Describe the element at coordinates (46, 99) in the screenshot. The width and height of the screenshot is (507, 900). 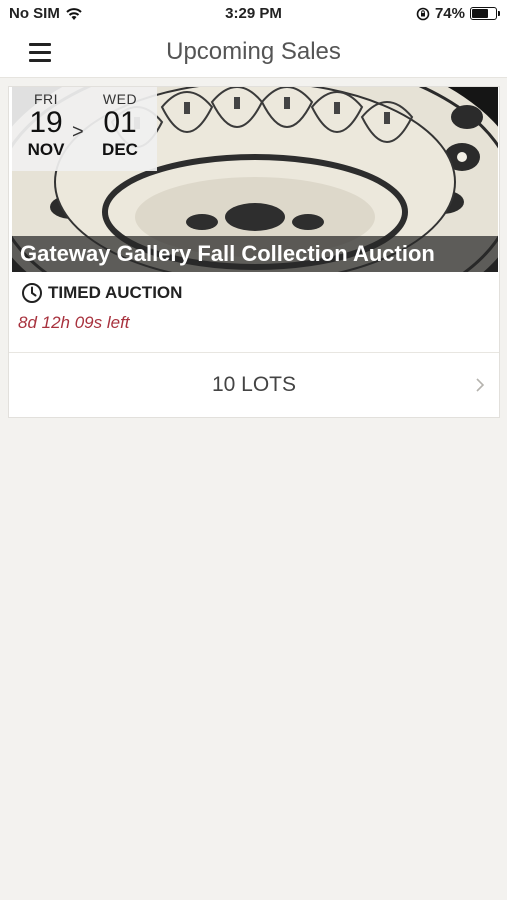
I see `start-dow: FRI` at that location.